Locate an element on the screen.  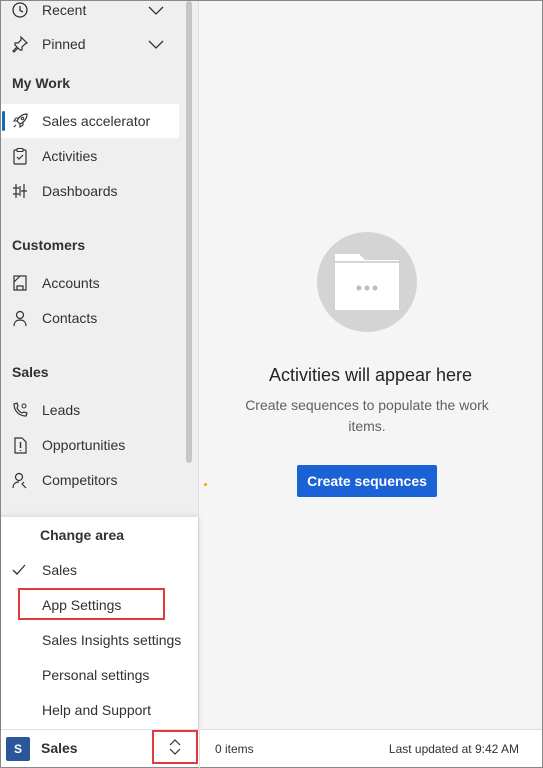
chevron-up-down-icon is located at coordinates (175, 747).